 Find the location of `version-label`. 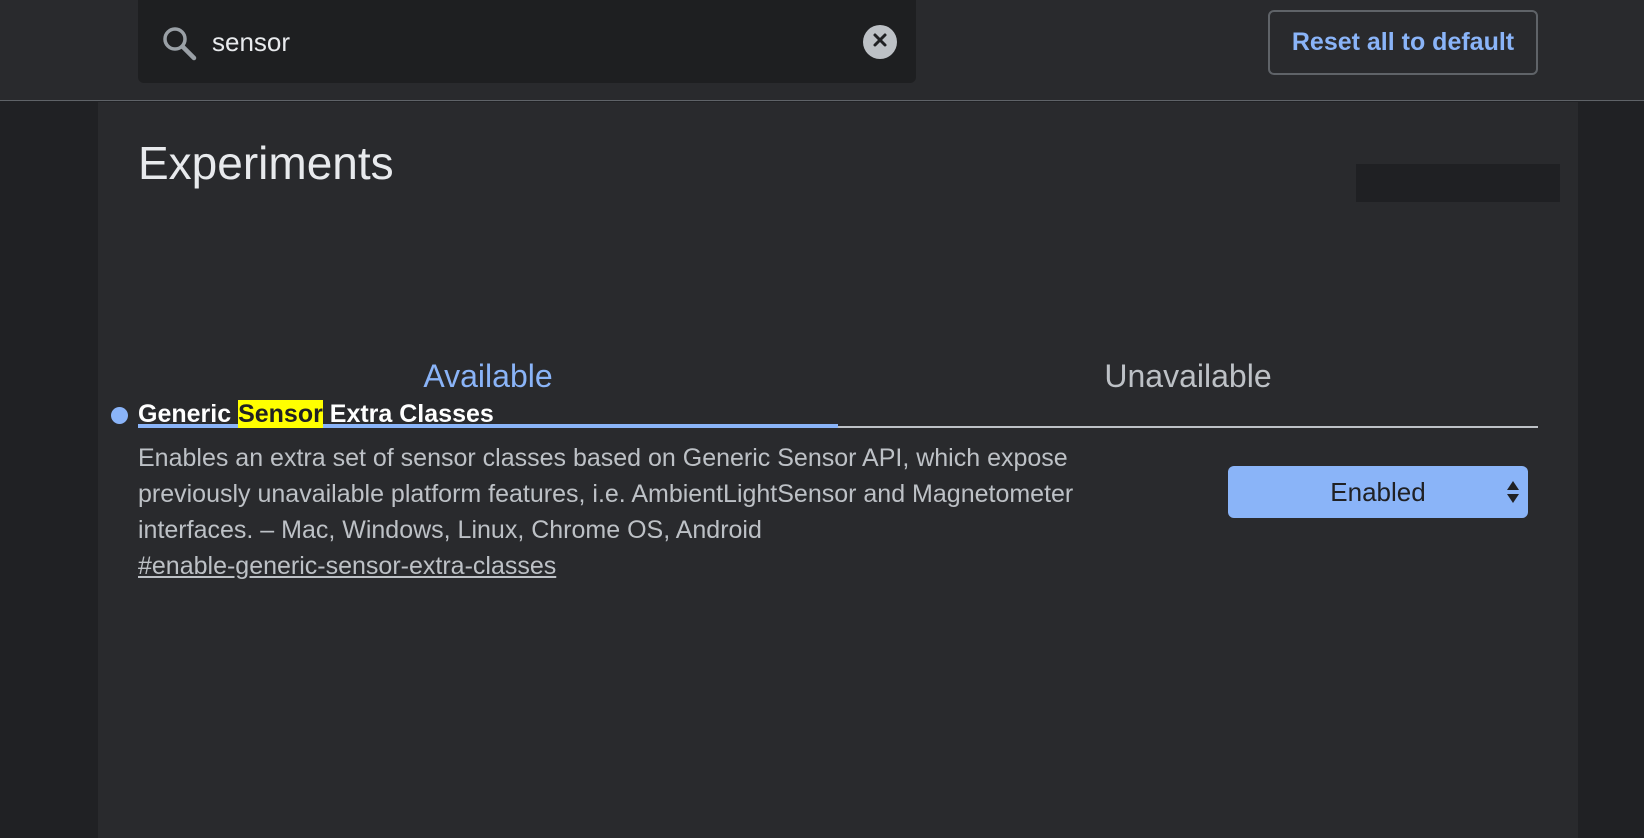

version-label is located at coordinates (1458, 183).